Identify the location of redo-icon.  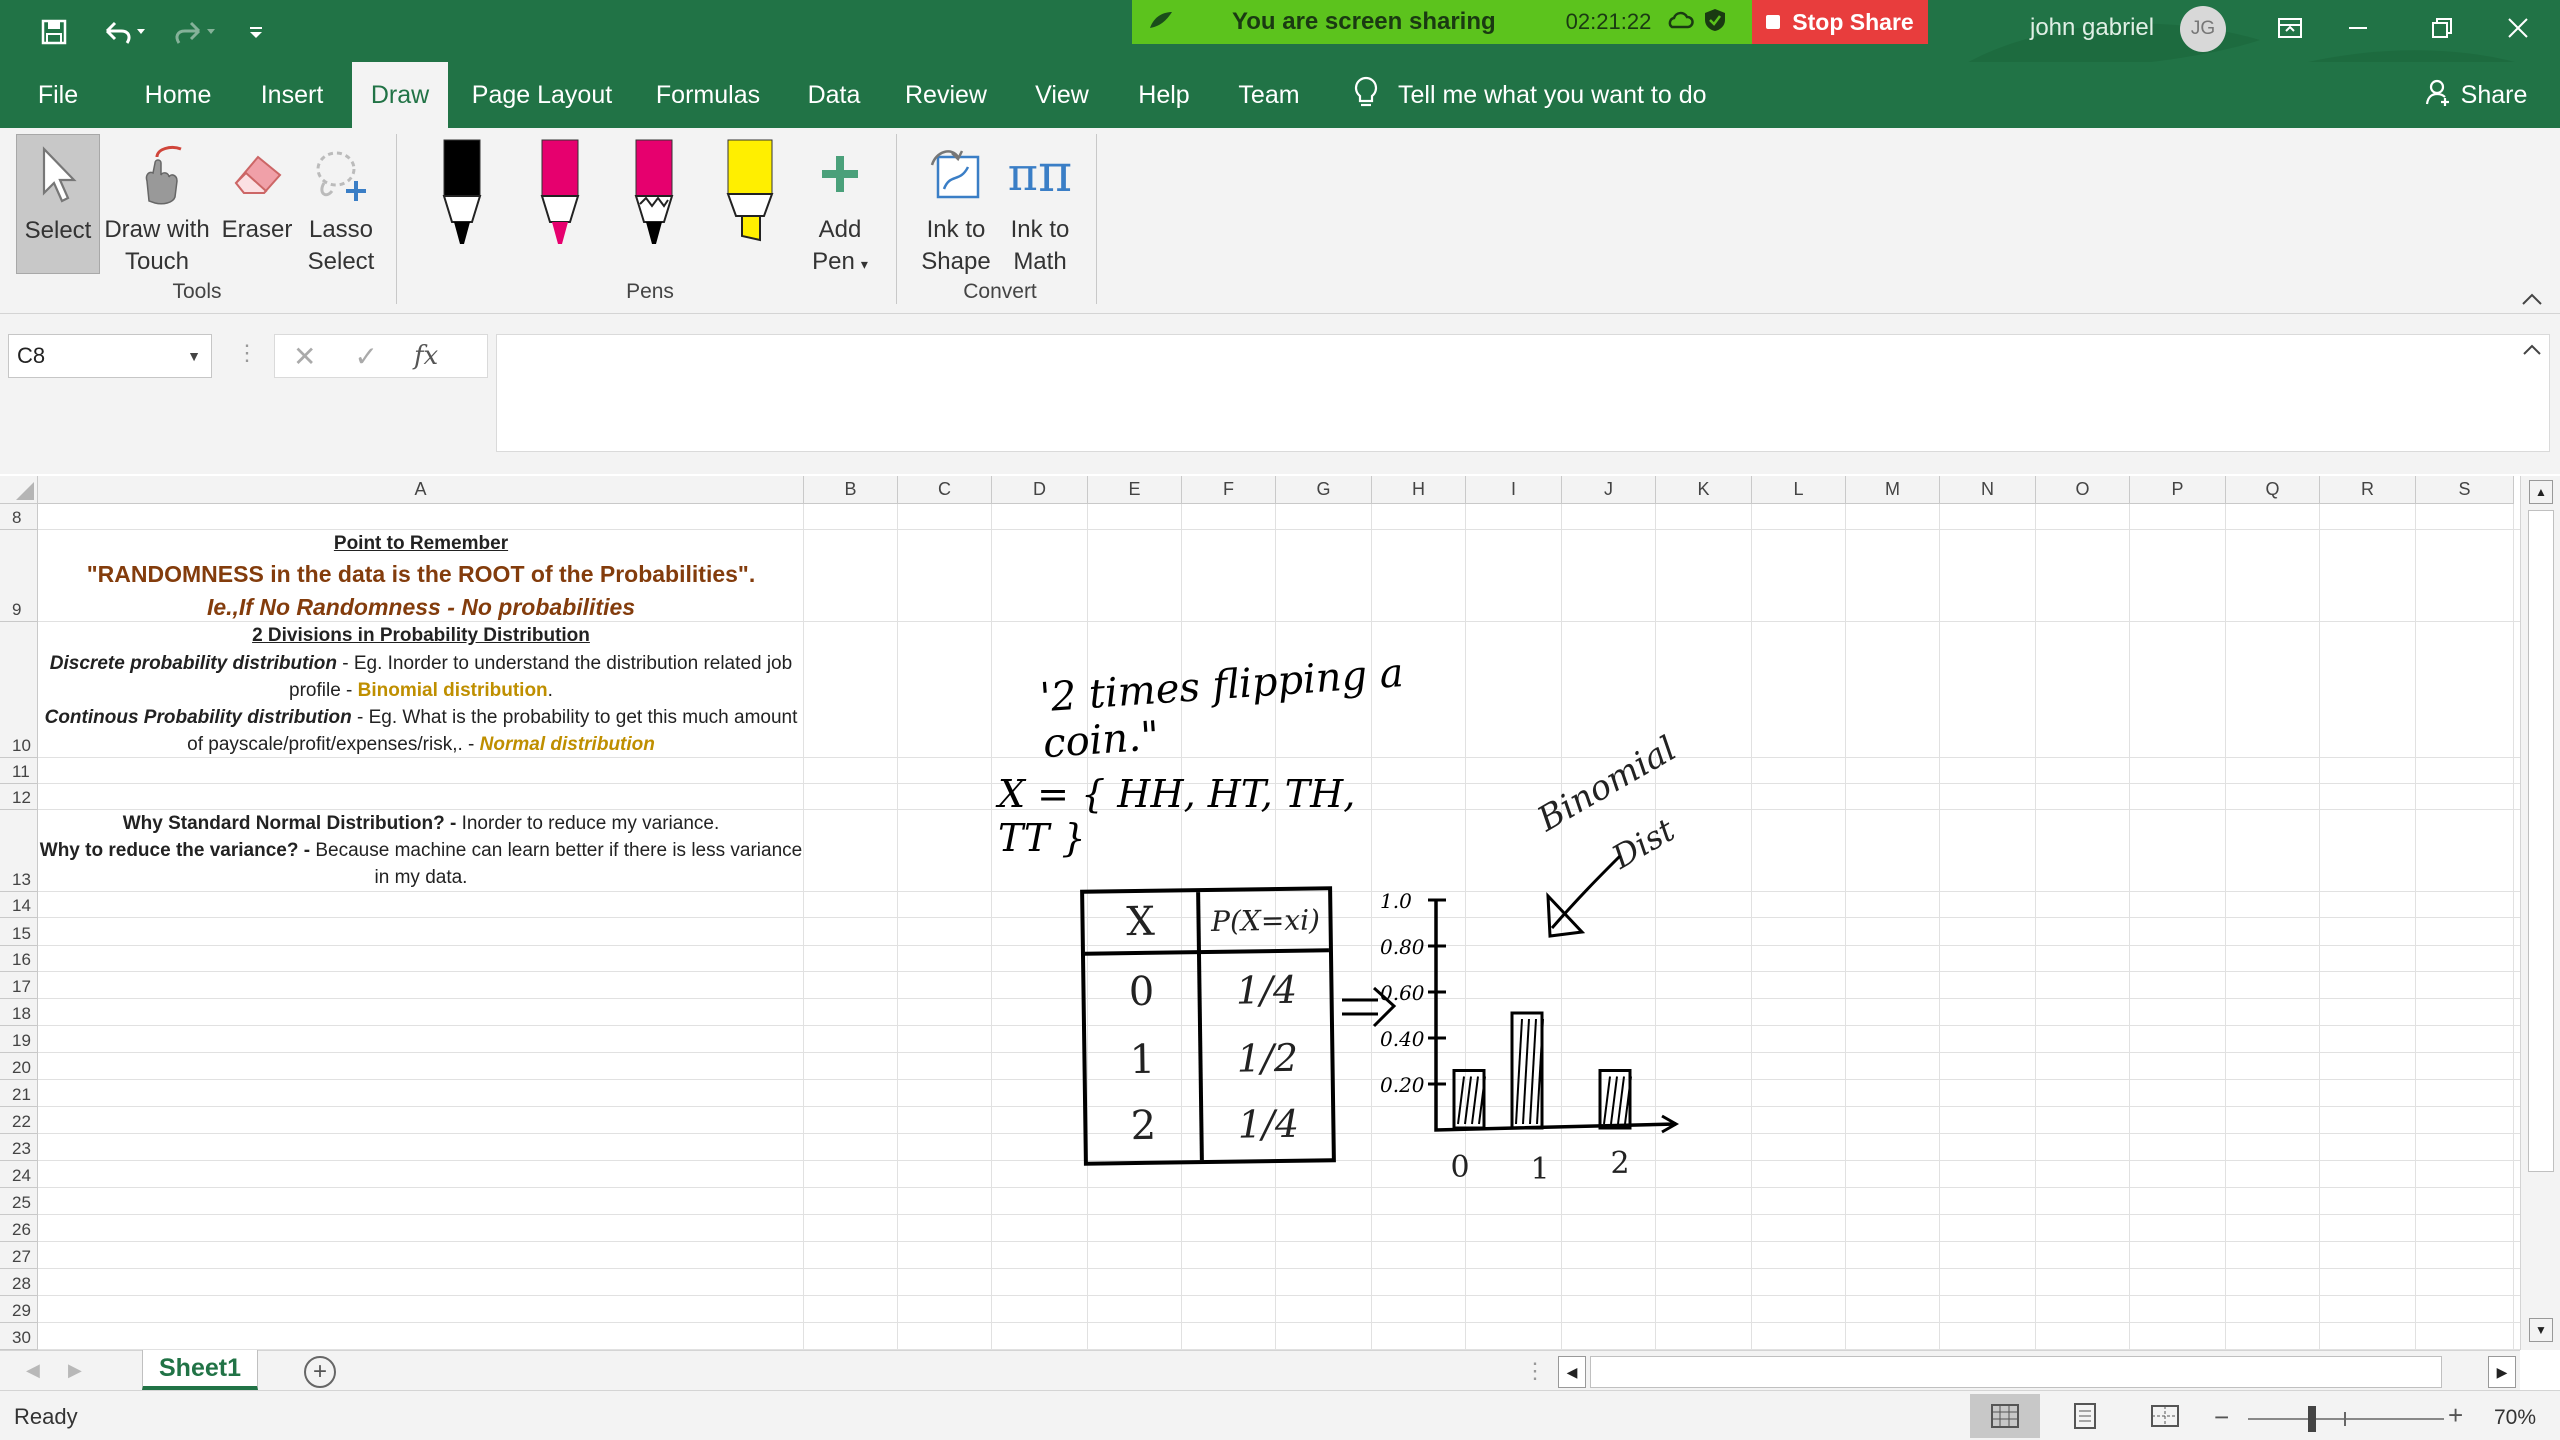
(194, 32).